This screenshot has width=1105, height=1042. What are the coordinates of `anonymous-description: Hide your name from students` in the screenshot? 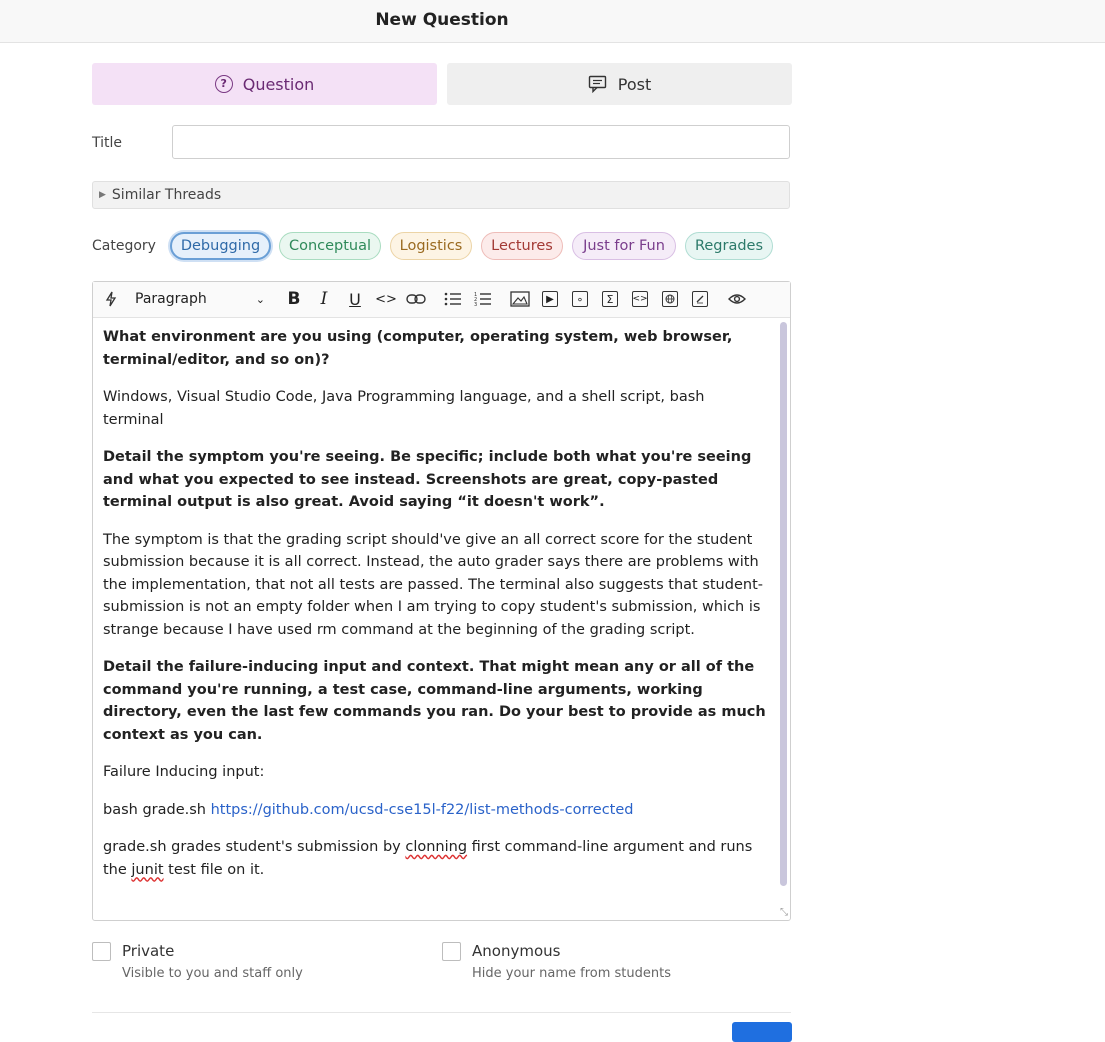 It's located at (571, 973).